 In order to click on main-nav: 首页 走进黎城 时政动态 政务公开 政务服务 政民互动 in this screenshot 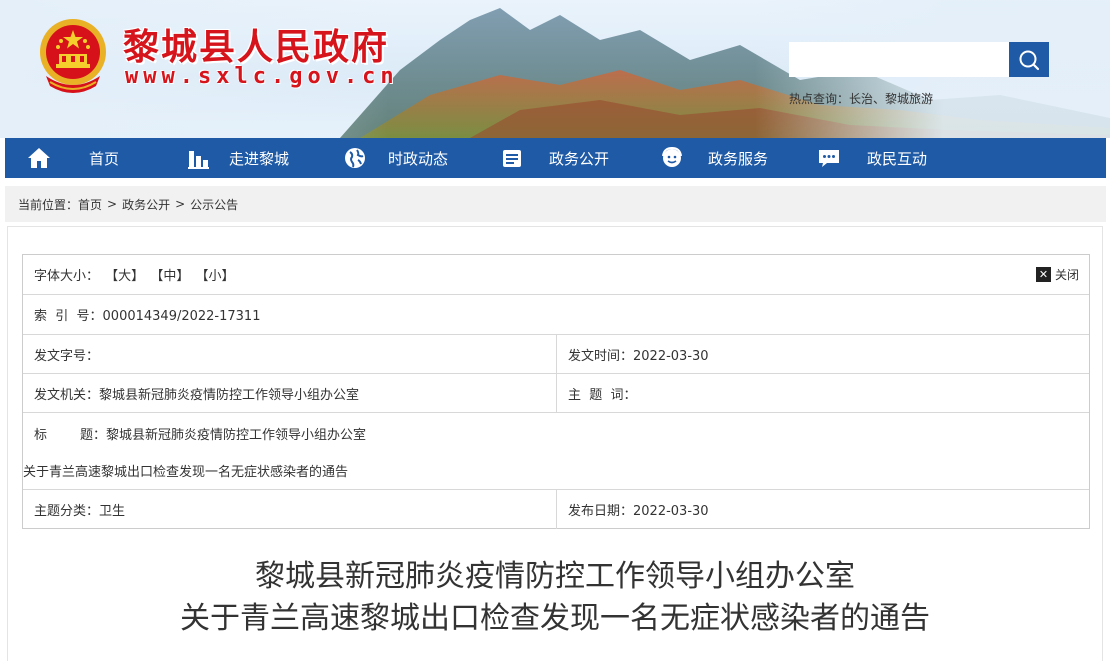, I will do `click(555, 158)`.